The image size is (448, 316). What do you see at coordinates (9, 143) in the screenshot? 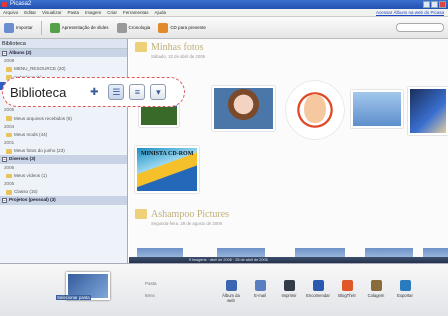
I see `sidebar-row-label: 2001` at bounding box center [9, 143].